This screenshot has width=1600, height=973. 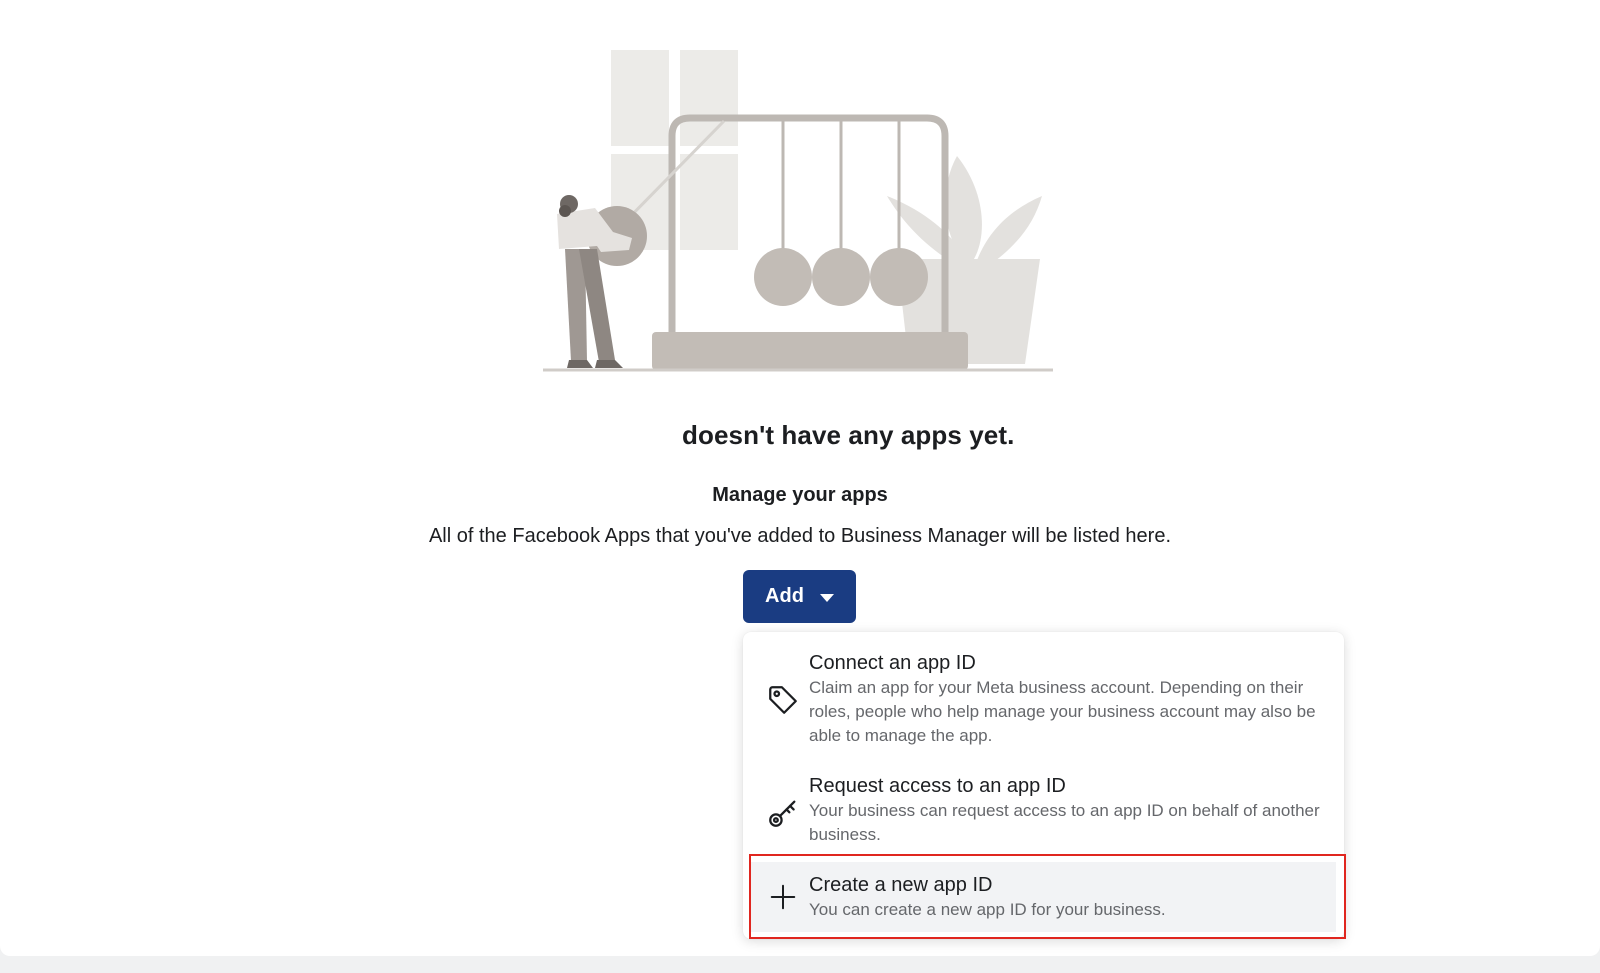 What do you see at coordinates (783, 897) in the screenshot?
I see `plus-icon` at bounding box center [783, 897].